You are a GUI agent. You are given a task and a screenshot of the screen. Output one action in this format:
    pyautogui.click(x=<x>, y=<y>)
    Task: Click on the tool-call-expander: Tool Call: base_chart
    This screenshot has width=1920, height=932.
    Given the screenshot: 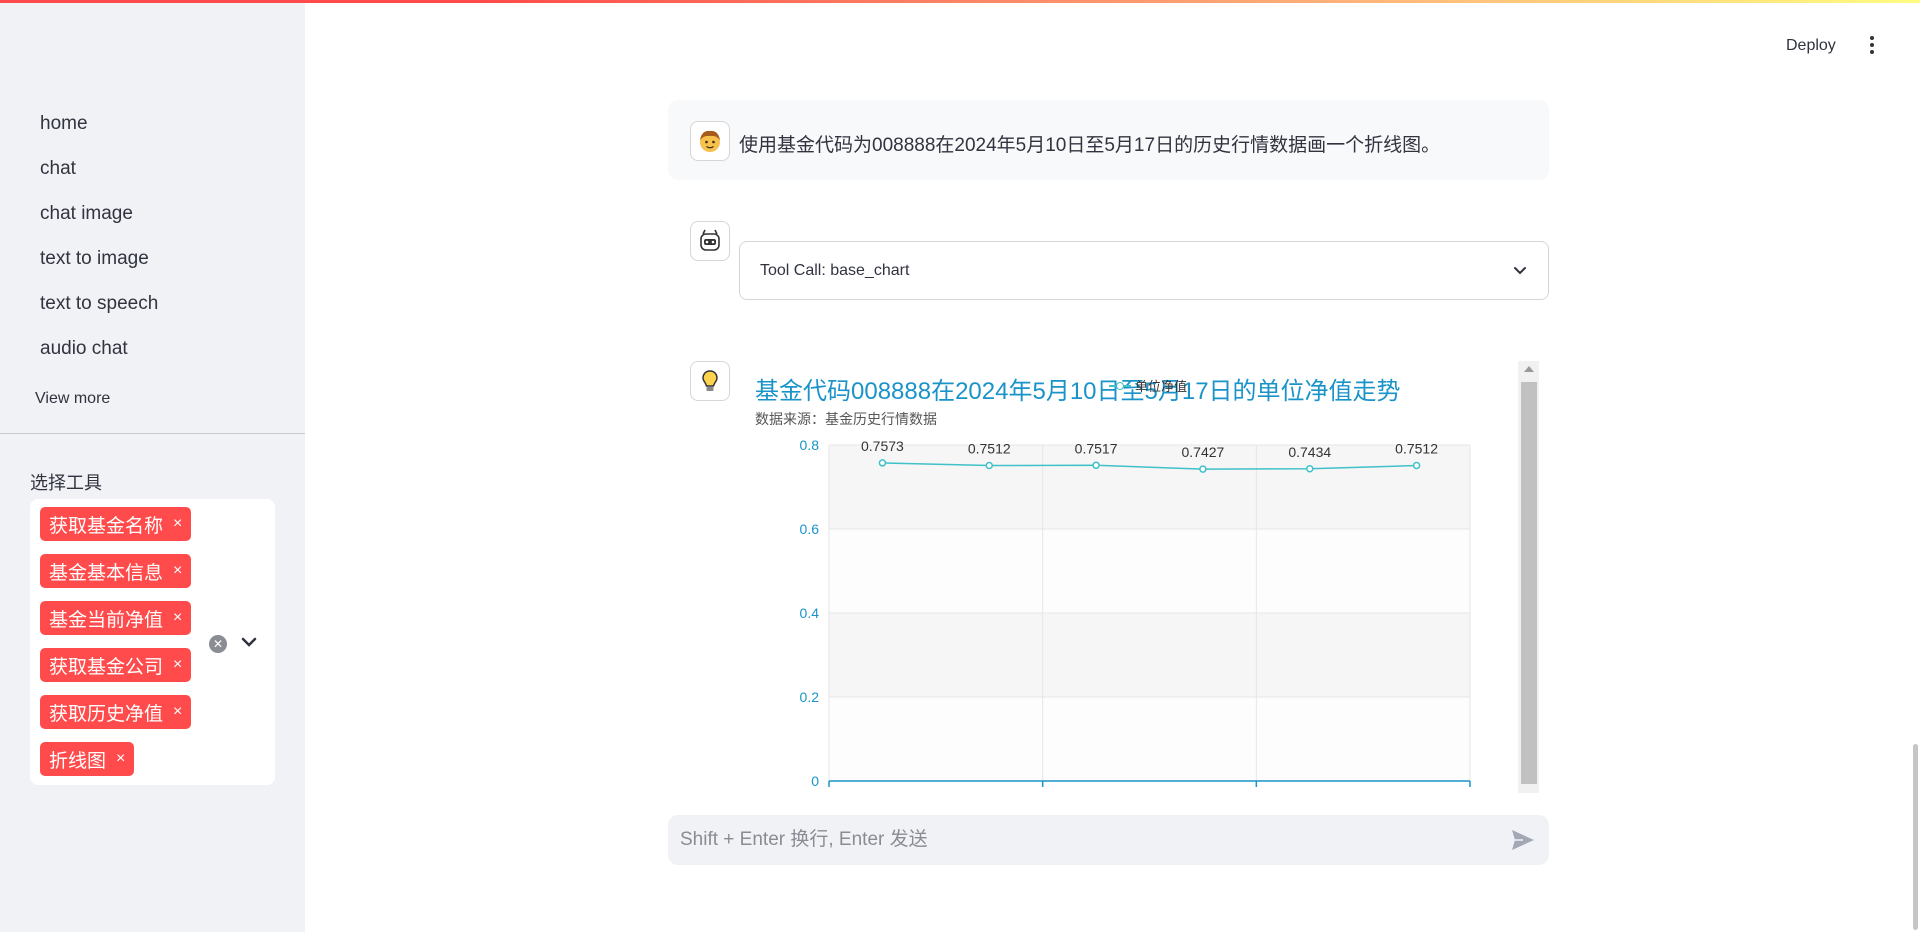 What is the action you would take?
    pyautogui.click(x=1144, y=270)
    